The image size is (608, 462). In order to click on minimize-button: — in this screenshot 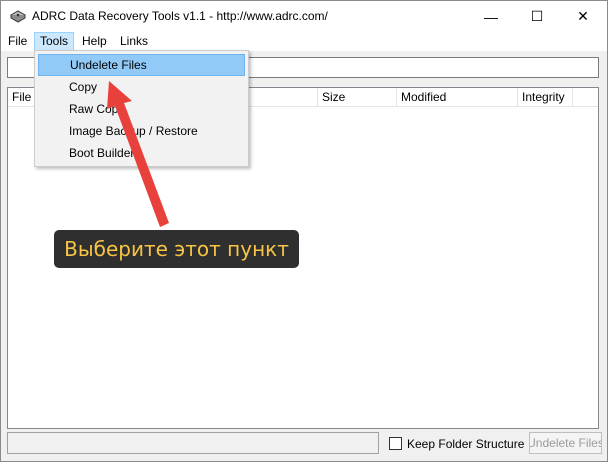, I will do `click(491, 16)`.